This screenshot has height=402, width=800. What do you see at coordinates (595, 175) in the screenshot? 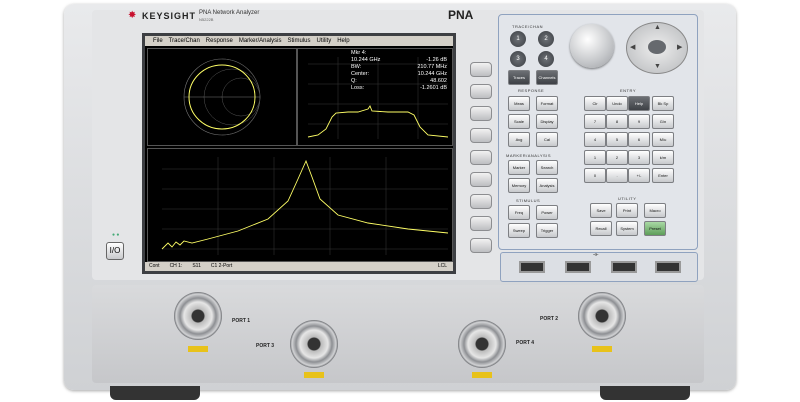
I see `key-0: 0` at bounding box center [595, 175].